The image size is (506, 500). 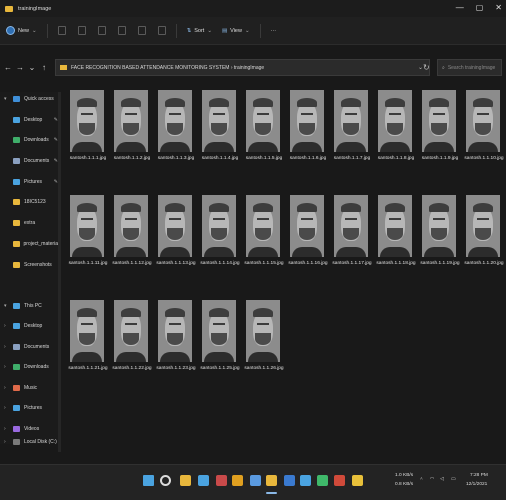 I want to click on file-item: santosh.1.1.19.jpg, so click(x=439, y=232).